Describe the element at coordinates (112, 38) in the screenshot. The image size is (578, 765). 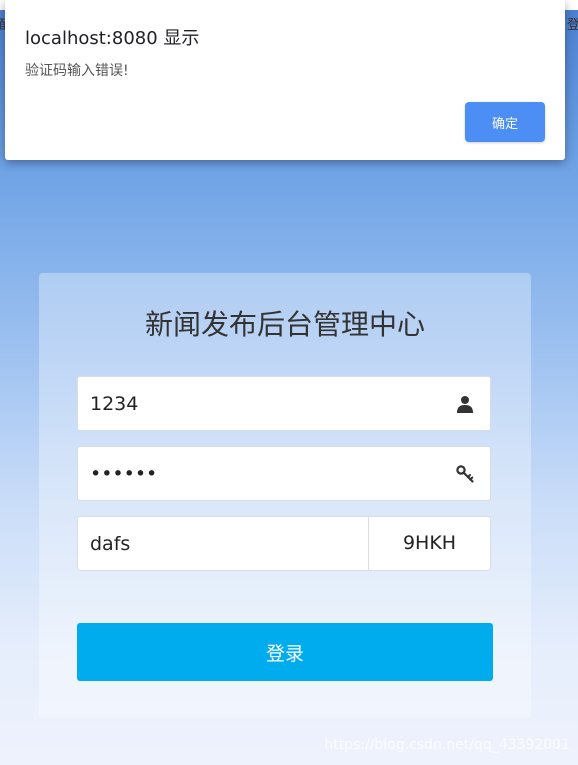
I see `alert-title: localhost:8080 显示` at that location.